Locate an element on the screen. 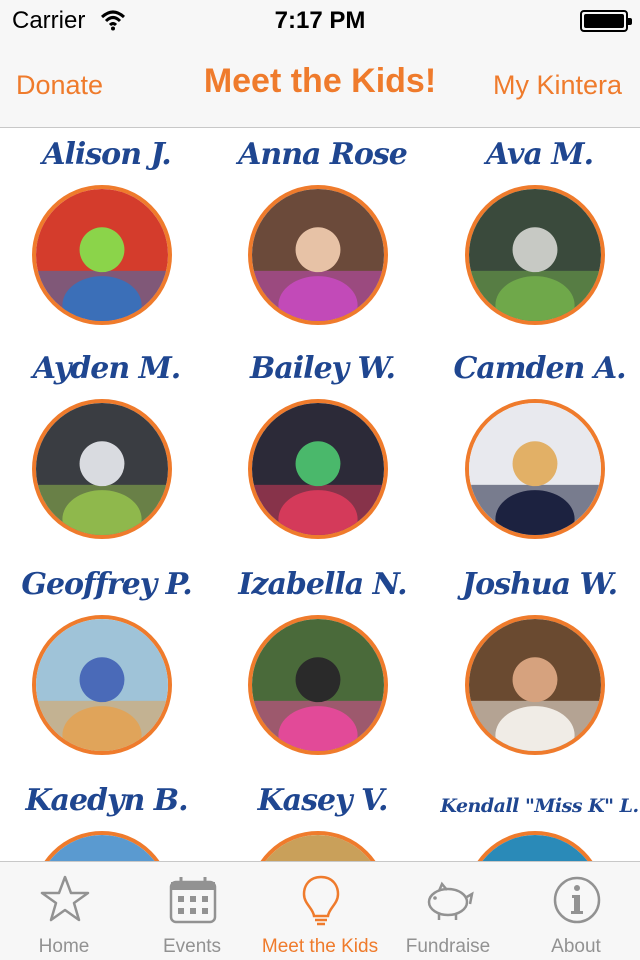 This screenshot has width=640, height=960. lightbulb-icon is located at coordinates (321, 900).